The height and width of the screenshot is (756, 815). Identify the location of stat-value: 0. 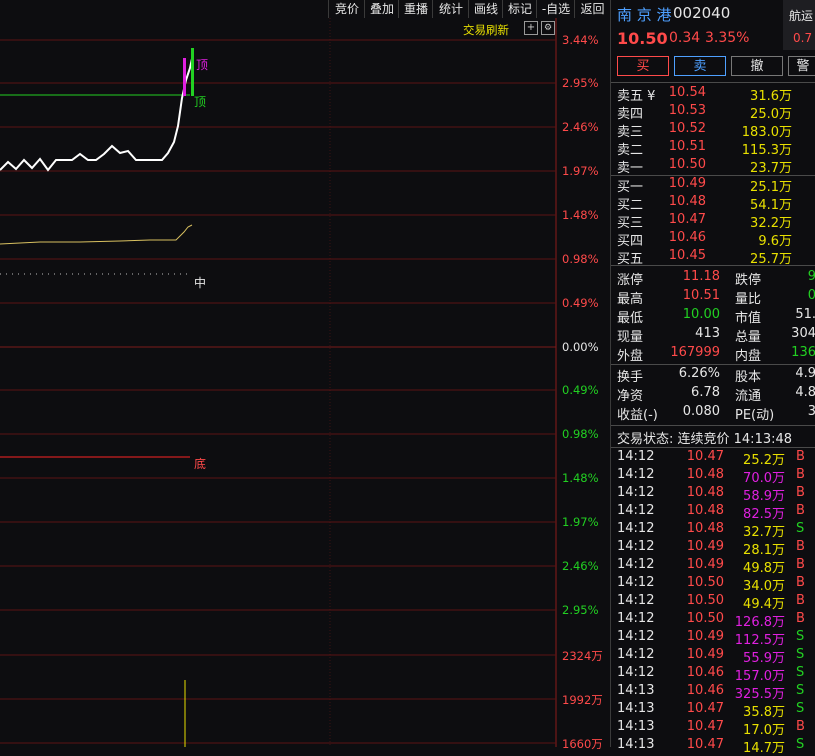
(811, 295).